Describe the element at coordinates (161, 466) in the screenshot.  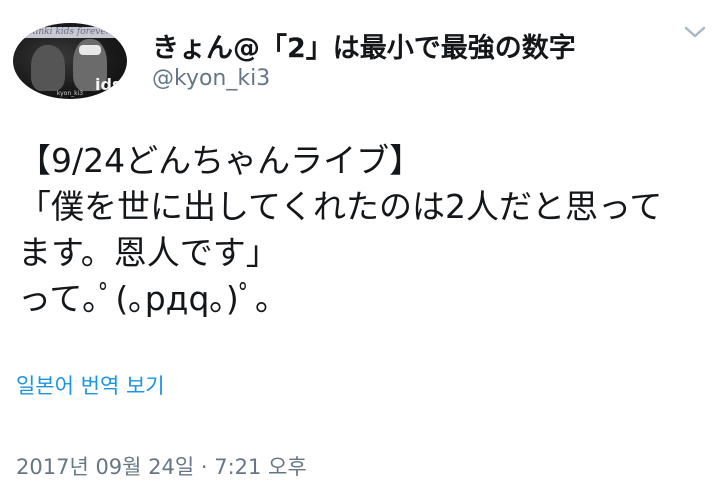
I see `tweet-timestamp: 2017년 09월 24일 · 7:21 오후` at that location.